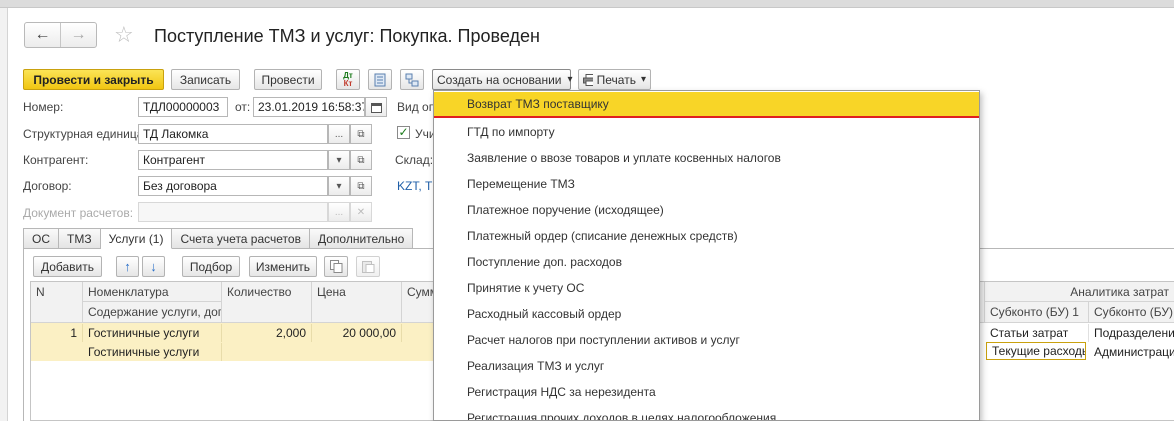 The image size is (1174, 421). I want to click on print-label: Печать, so click(616, 79).